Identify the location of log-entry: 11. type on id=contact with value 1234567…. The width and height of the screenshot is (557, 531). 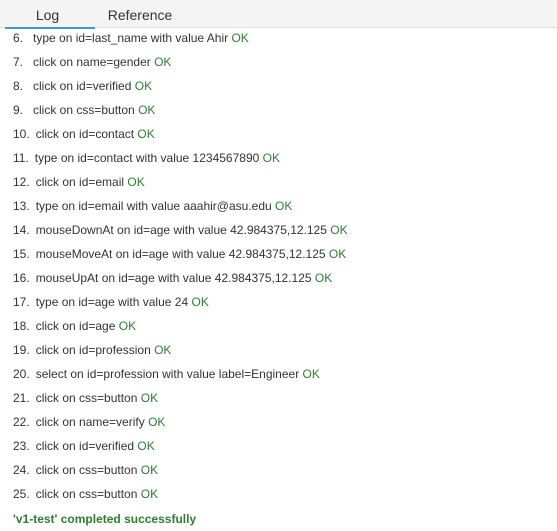
(278, 158).